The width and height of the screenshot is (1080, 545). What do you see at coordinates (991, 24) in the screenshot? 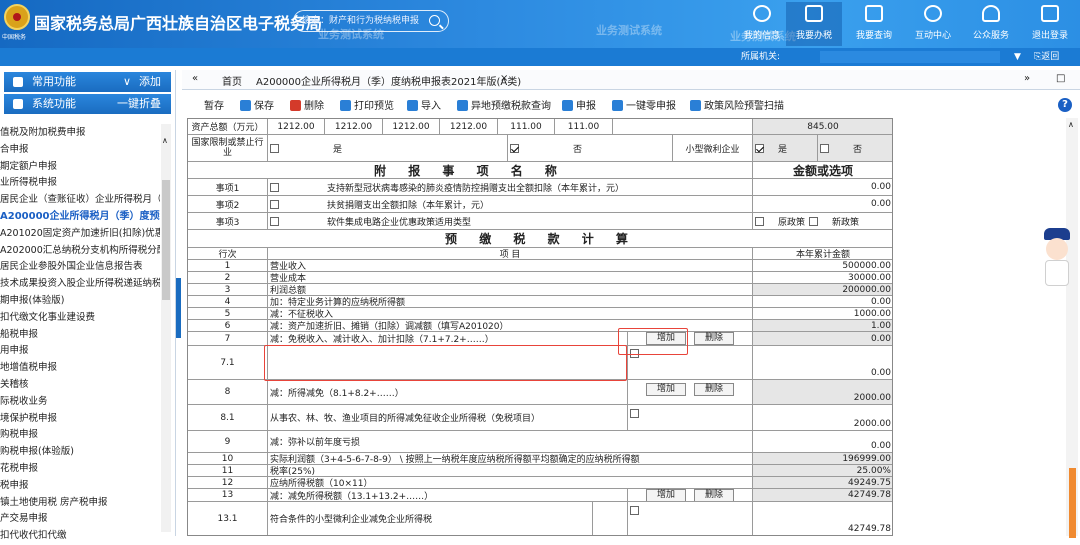
I see `nav-public-service: 公众服务` at bounding box center [991, 24].